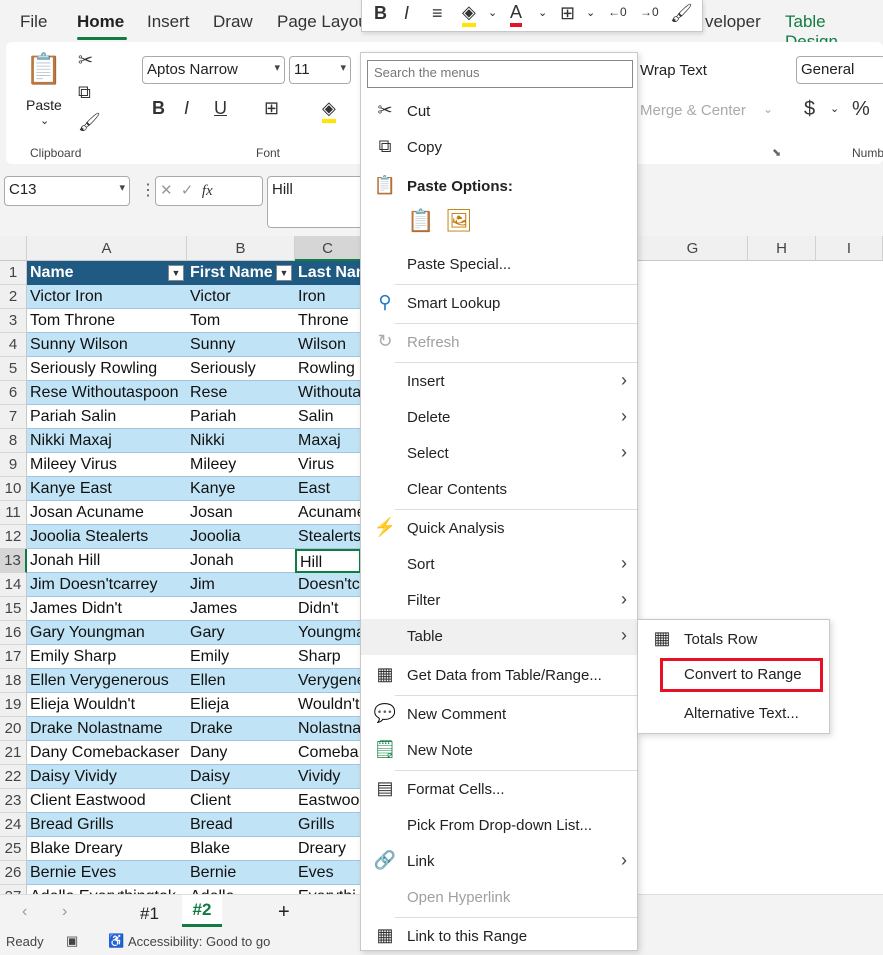 The image size is (883, 955). What do you see at coordinates (328, 393) in the screenshot?
I see `table-cell: Withouta` at bounding box center [328, 393].